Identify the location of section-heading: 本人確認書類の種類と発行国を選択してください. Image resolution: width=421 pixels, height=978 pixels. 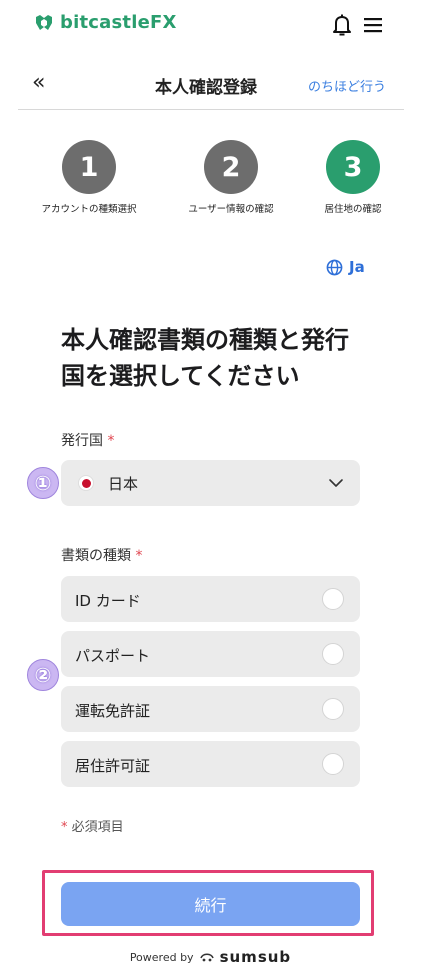
(205, 358).